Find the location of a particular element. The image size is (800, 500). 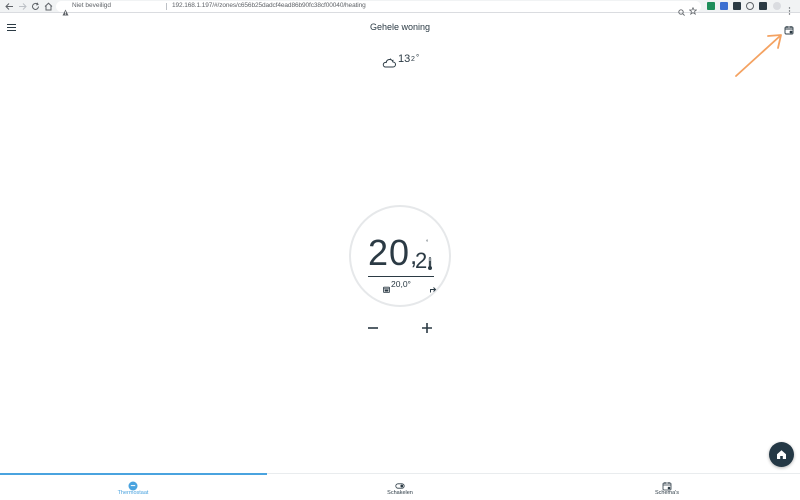

calendar-icon is located at coordinates (667, 484).